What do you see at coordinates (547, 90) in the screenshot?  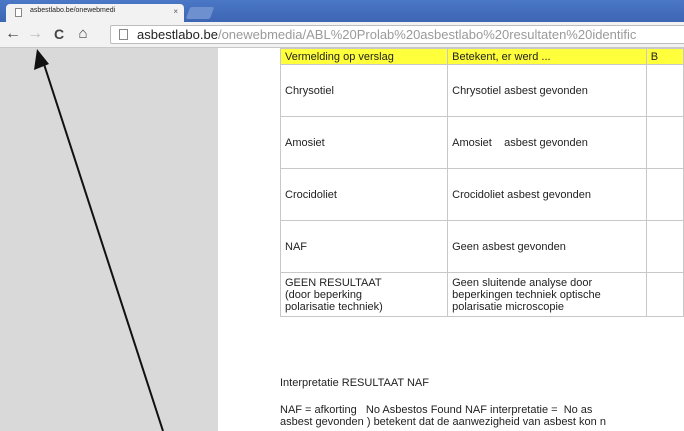 I see `meaning-cell: Chrysotiel asbest gevonden` at bounding box center [547, 90].